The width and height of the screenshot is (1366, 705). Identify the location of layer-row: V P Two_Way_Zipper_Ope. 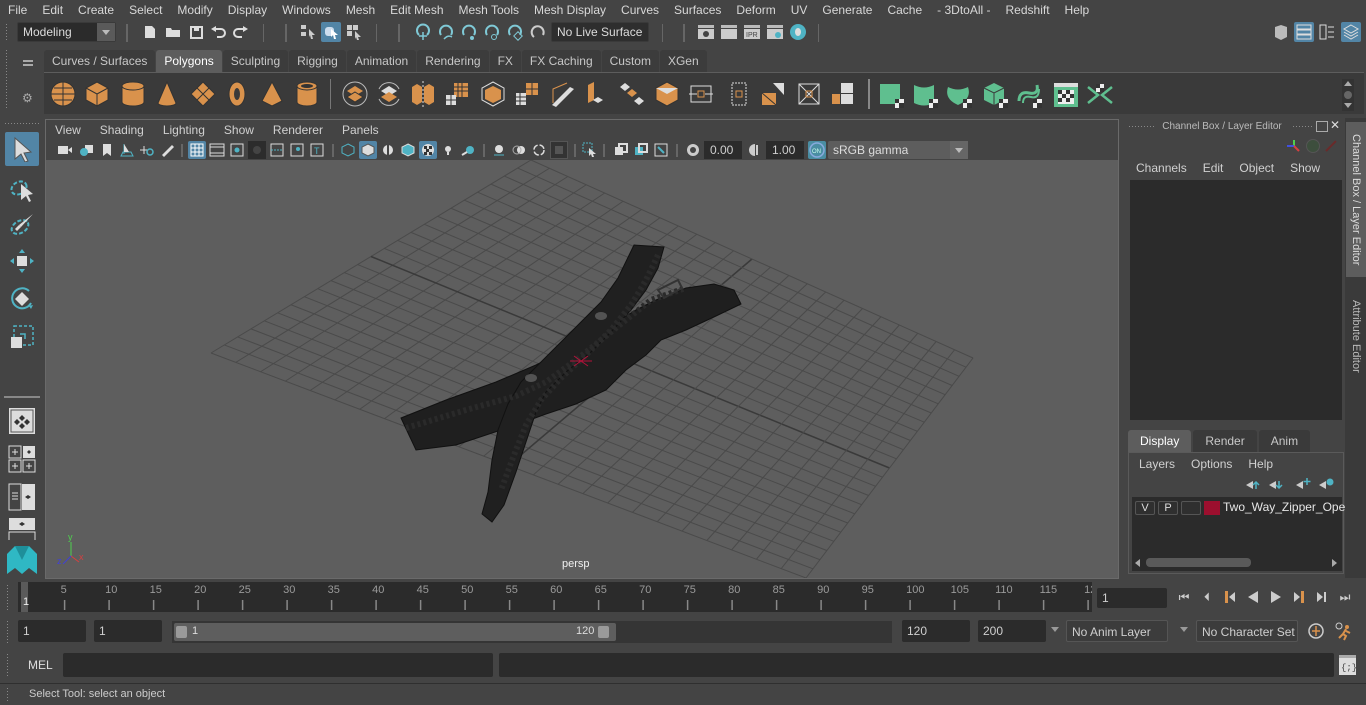
(1238, 508).